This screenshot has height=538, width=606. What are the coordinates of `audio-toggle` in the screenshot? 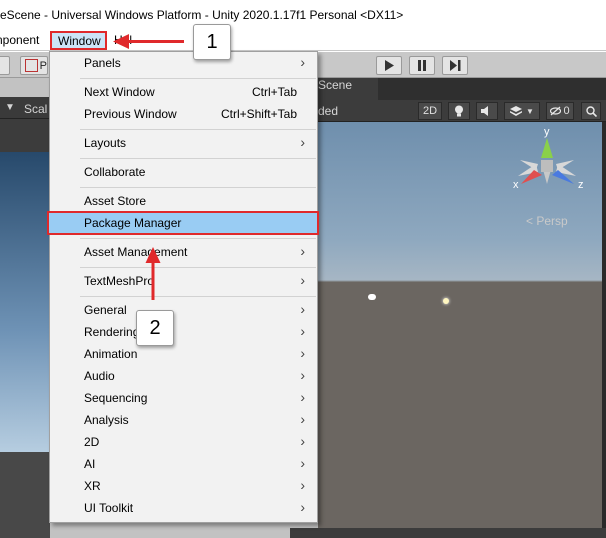 It's located at (487, 111).